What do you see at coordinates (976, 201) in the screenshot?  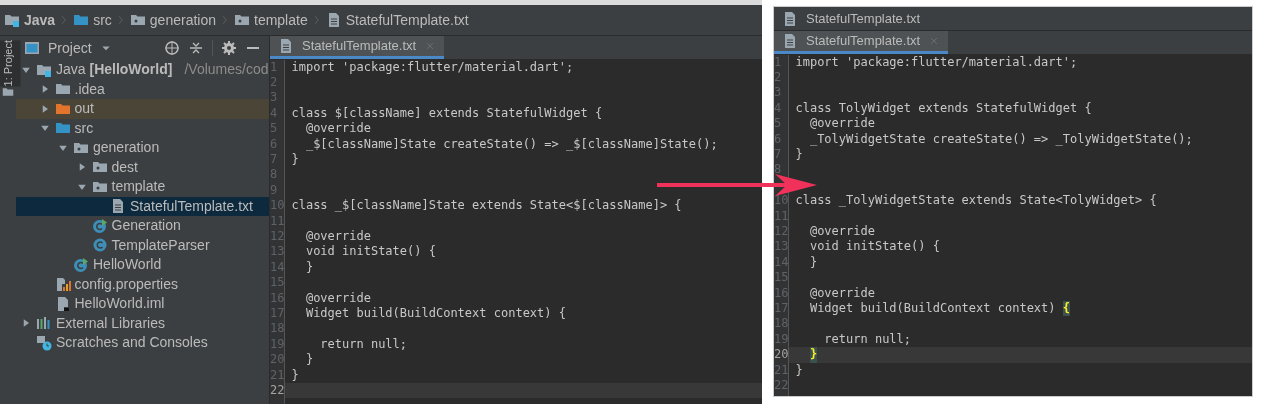 I see `code-line: class _TolyWidgetState extends State<TolyWidget> {` at bounding box center [976, 201].